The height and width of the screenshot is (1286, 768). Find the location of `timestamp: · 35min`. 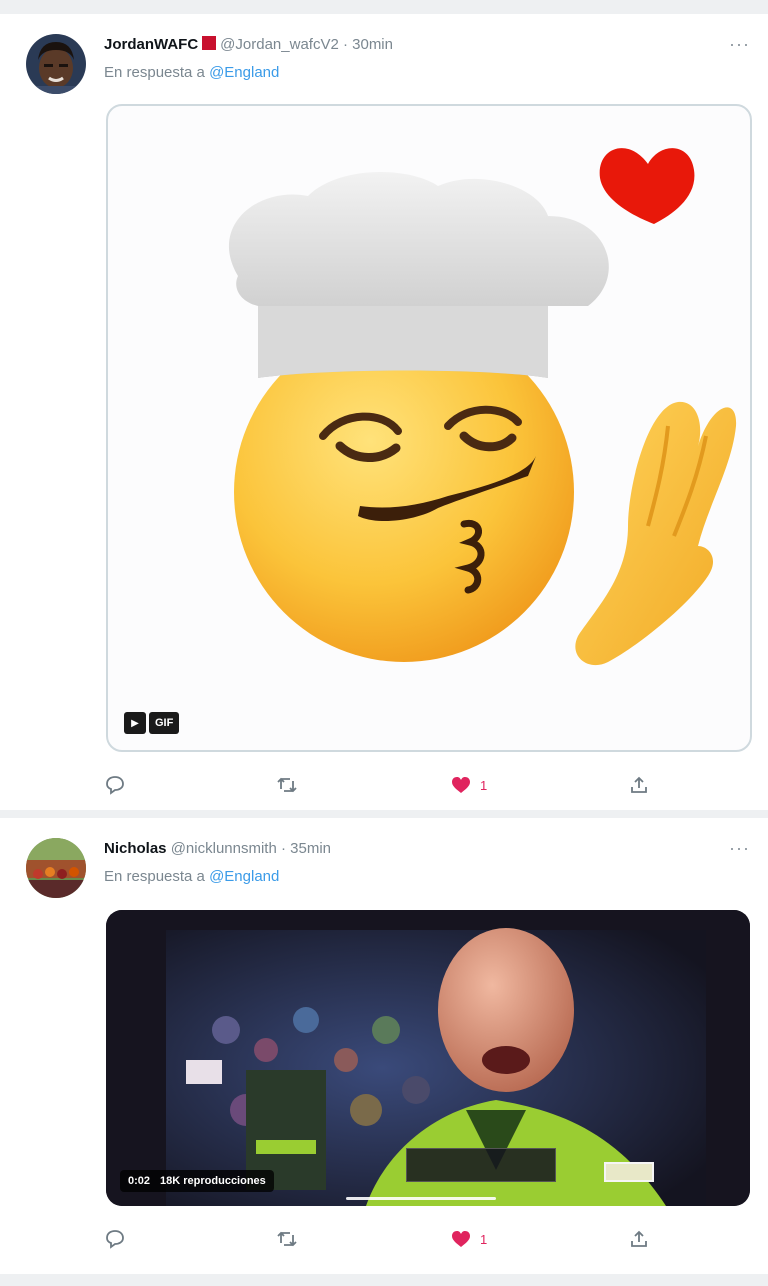

timestamp: · 35min is located at coordinates (306, 848).